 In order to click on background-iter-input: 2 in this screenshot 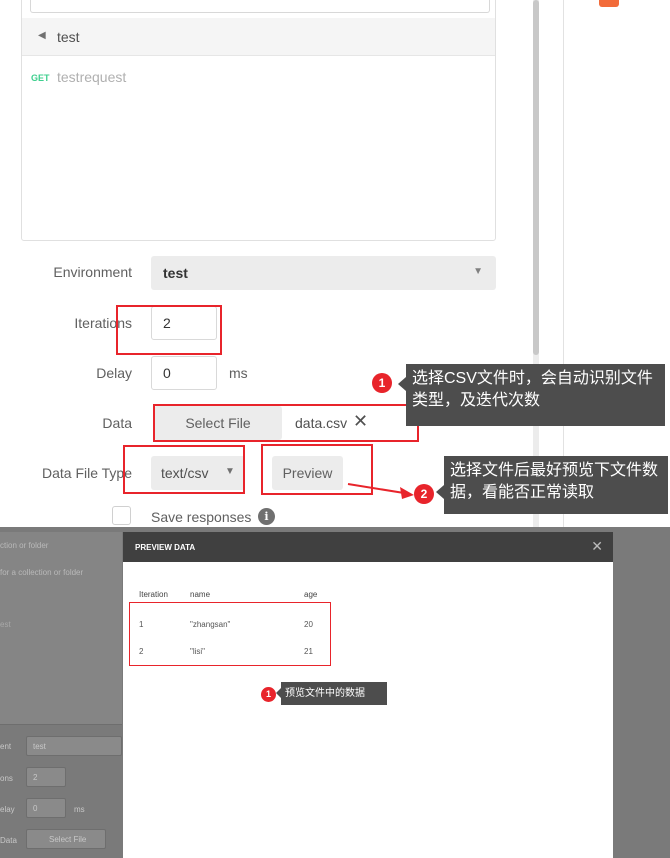, I will do `click(46, 777)`.